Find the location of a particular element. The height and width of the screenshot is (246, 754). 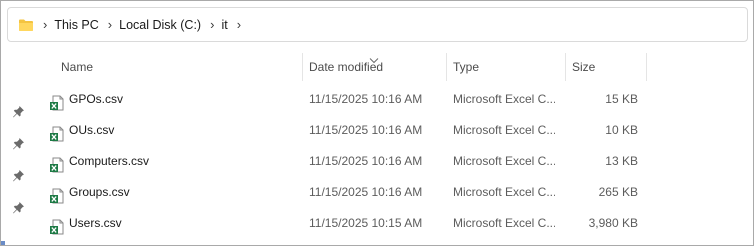

file-name: Computers.csv is located at coordinates (109, 161).